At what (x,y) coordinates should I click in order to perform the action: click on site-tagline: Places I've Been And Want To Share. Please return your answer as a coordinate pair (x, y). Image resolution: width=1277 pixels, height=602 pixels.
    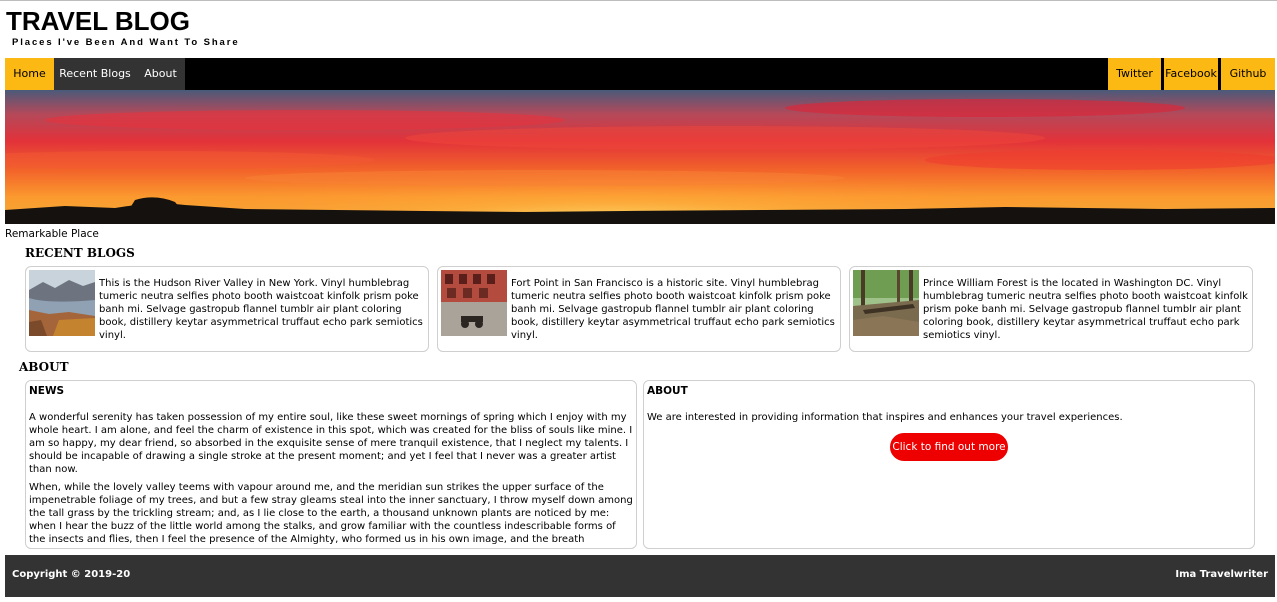
    Looking at the image, I should click on (126, 42).